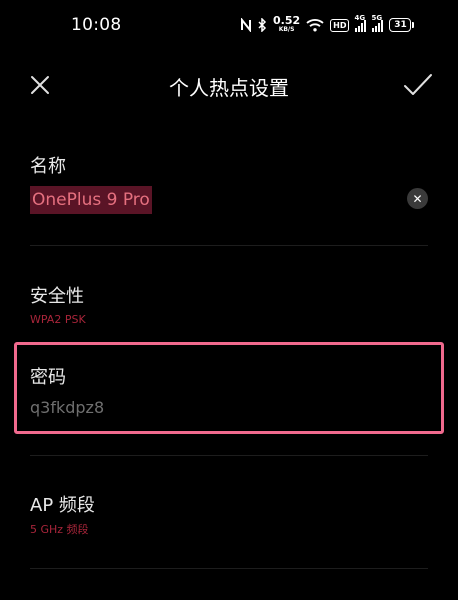 The height and width of the screenshot is (600, 458). Describe the element at coordinates (229, 88) in the screenshot. I see `page-title: 个人热点设置` at that location.